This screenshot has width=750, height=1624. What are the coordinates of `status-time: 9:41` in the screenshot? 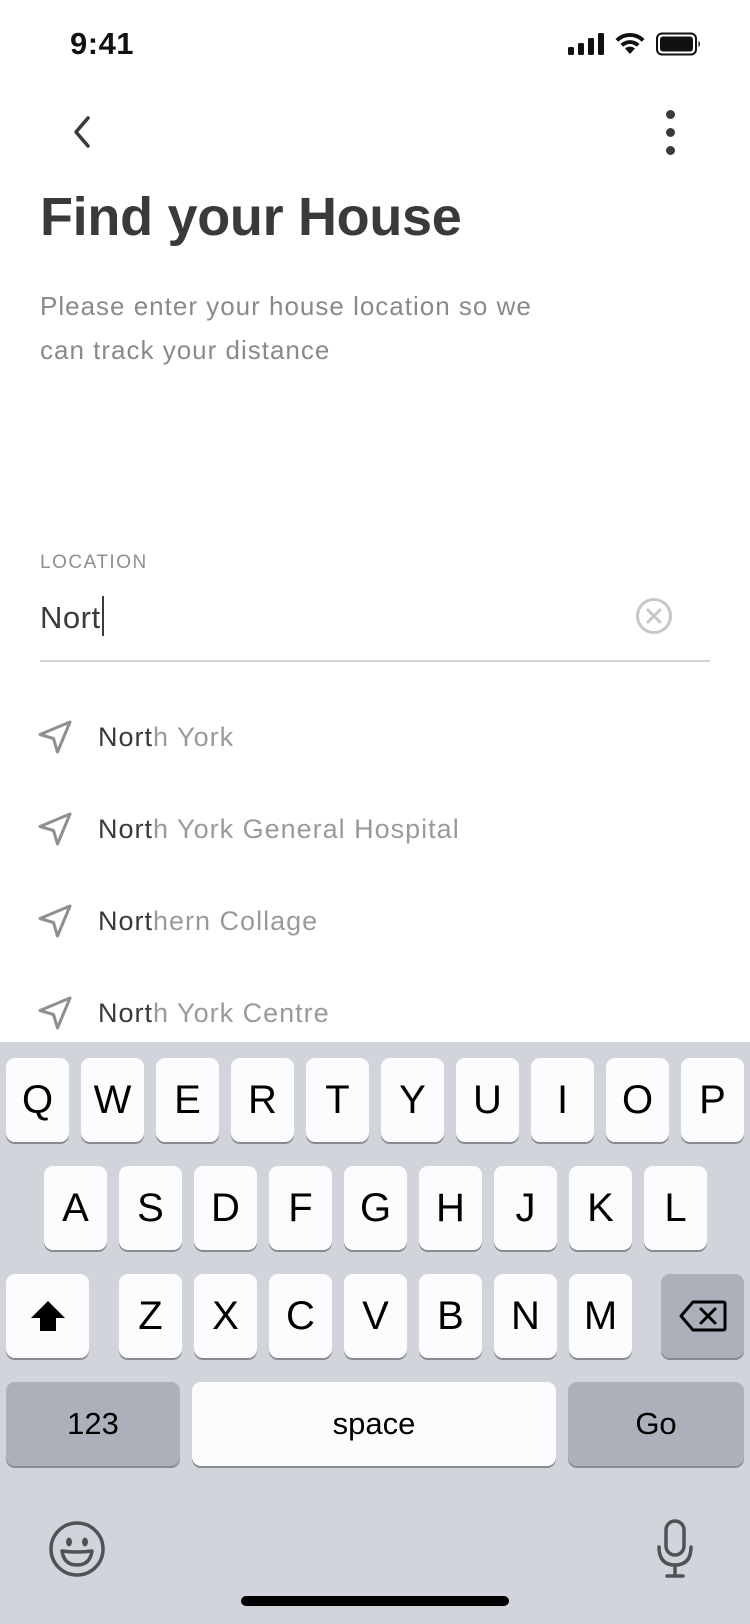 It's located at (102, 43).